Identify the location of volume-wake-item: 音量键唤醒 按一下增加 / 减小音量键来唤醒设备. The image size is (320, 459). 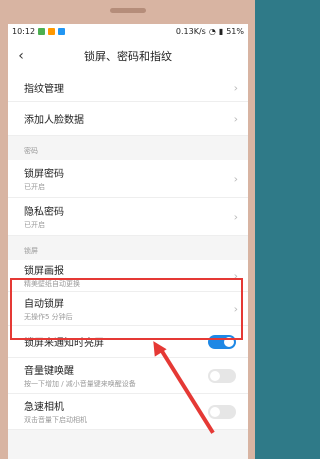
(128, 376).